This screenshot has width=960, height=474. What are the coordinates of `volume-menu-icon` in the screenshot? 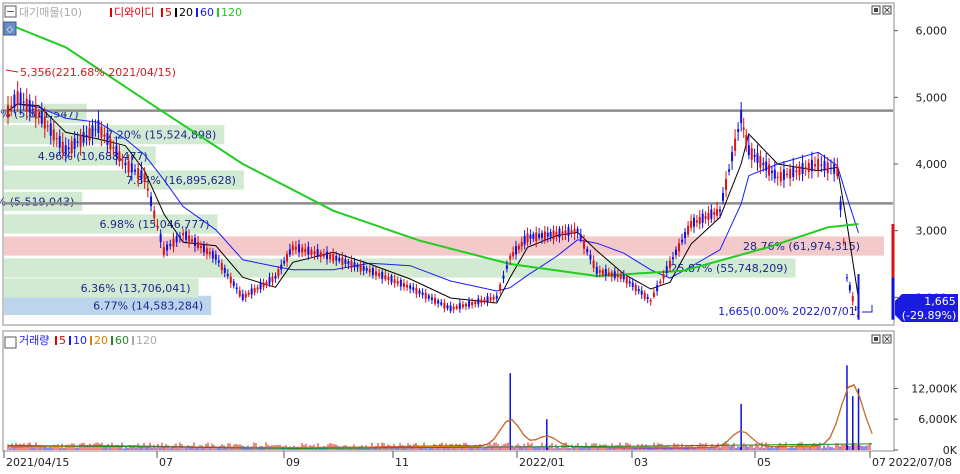 It's located at (10, 342).